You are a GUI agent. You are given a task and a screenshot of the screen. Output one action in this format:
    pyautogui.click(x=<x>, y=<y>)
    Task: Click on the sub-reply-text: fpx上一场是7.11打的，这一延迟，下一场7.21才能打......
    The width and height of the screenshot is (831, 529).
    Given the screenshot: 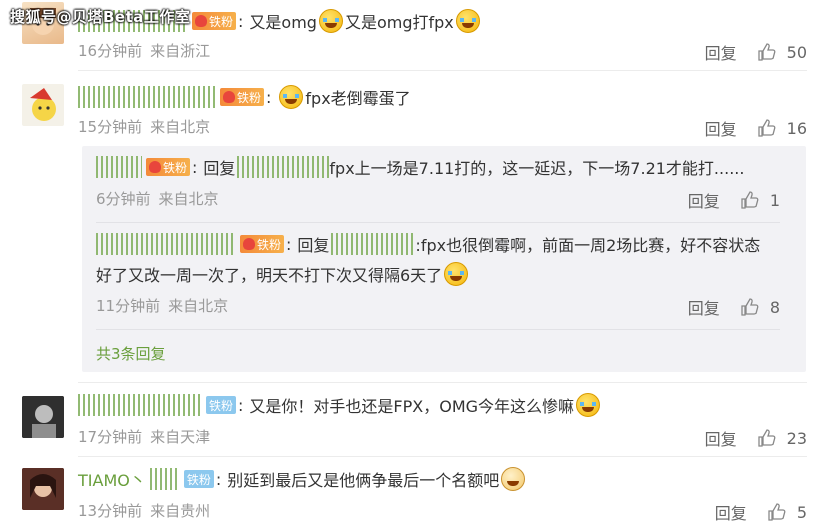 What is the action you would take?
    pyautogui.click(x=537, y=168)
    